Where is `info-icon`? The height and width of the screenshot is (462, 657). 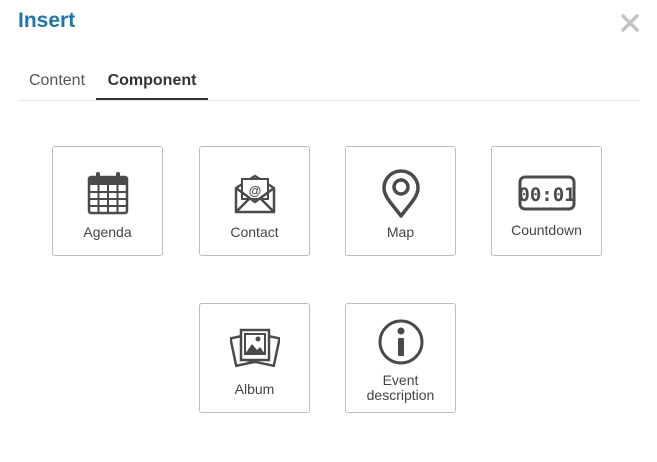 info-icon is located at coordinates (400, 342).